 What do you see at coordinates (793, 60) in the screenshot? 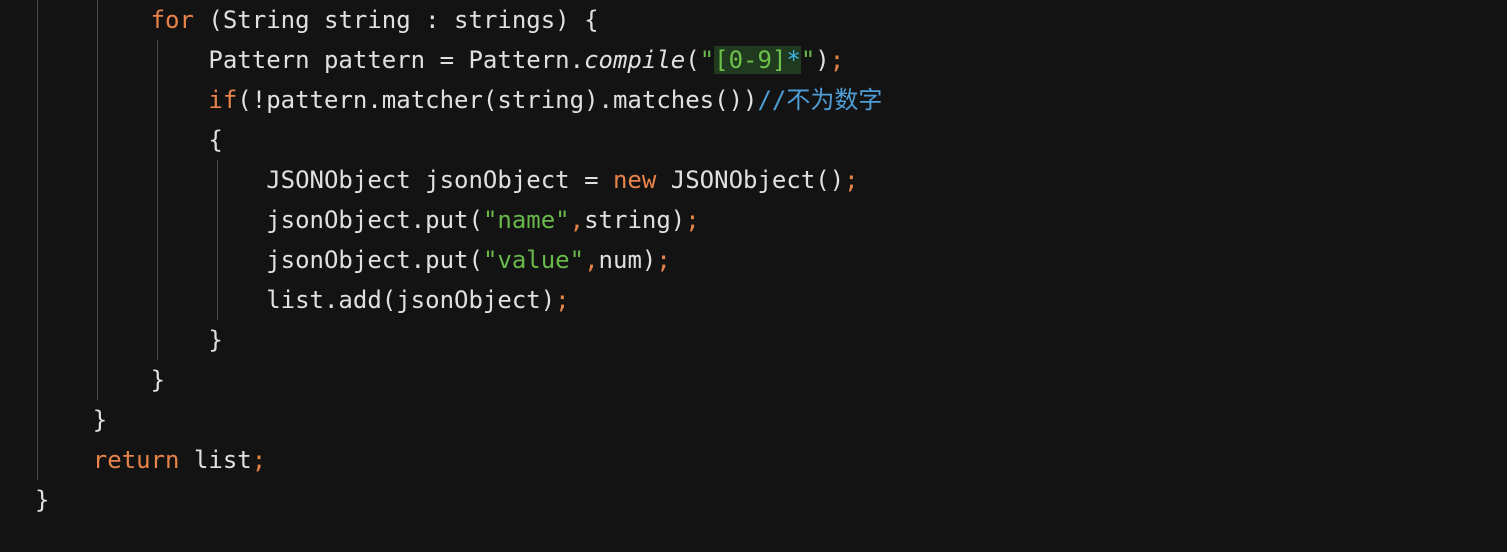
I see `code-token: *` at bounding box center [793, 60].